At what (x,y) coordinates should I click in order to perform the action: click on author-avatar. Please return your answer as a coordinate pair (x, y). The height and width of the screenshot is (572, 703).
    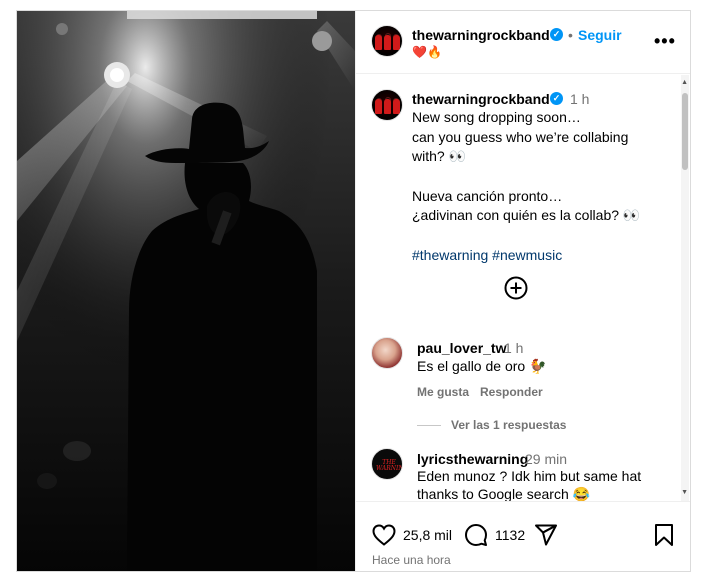
    Looking at the image, I should click on (387, 41).